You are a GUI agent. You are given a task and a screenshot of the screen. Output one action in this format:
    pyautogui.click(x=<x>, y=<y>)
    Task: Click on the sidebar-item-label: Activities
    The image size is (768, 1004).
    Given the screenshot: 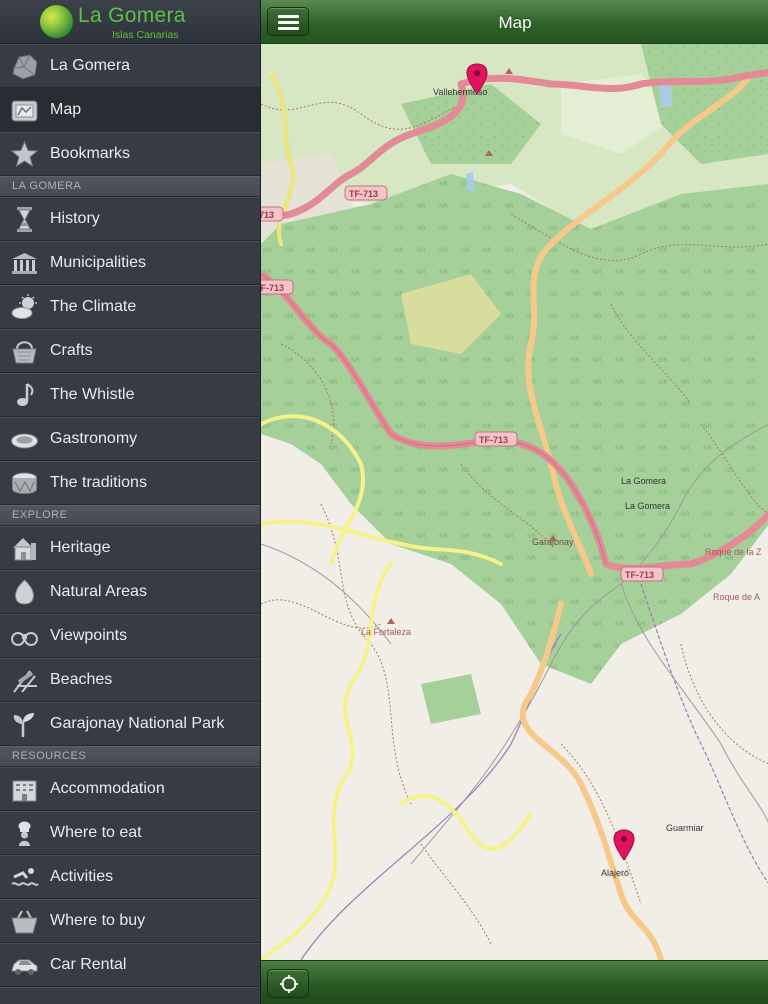 What is the action you would take?
    pyautogui.click(x=82, y=876)
    